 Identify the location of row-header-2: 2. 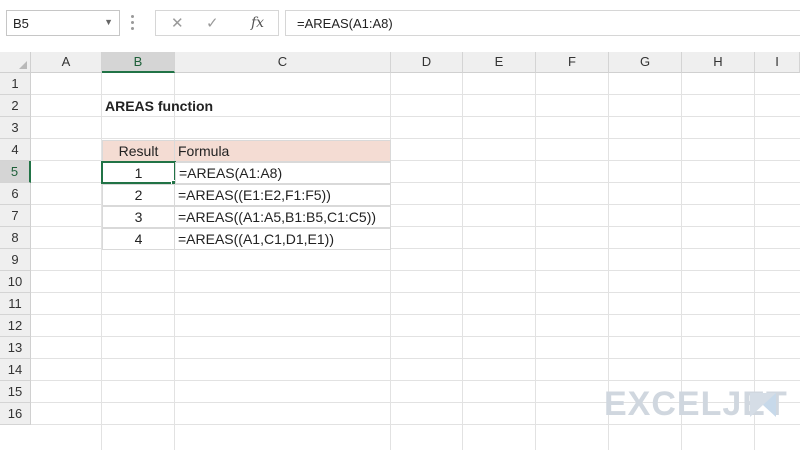
(15, 106).